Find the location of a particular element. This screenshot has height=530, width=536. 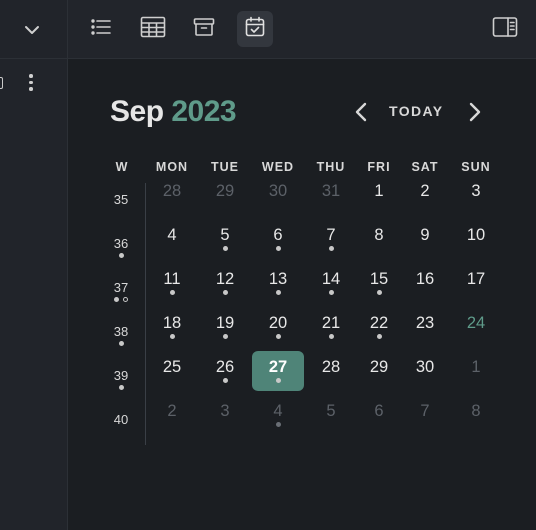

day-number: 17 is located at coordinates (476, 279).